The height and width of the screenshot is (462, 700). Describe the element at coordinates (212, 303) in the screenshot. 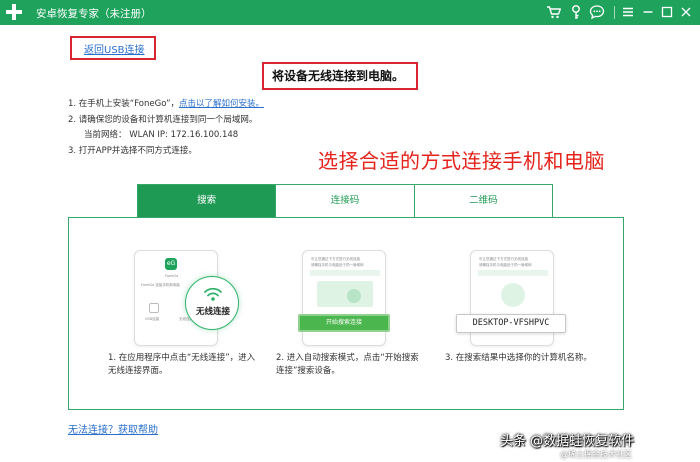

I see `wireless-connect-highlight: 无线连接` at that location.